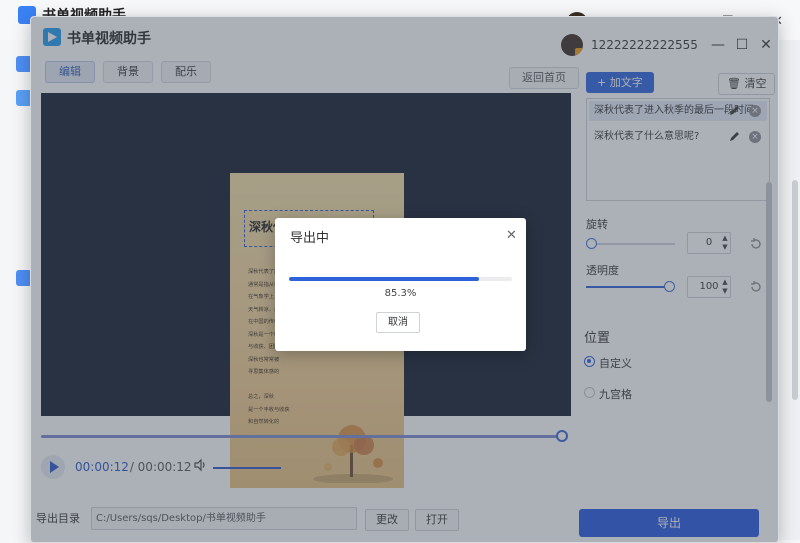 The width and height of the screenshot is (800, 543). What do you see at coordinates (511, 235) in the screenshot?
I see `dialog-close-icon: ✕` at bounding box center [511, 235].